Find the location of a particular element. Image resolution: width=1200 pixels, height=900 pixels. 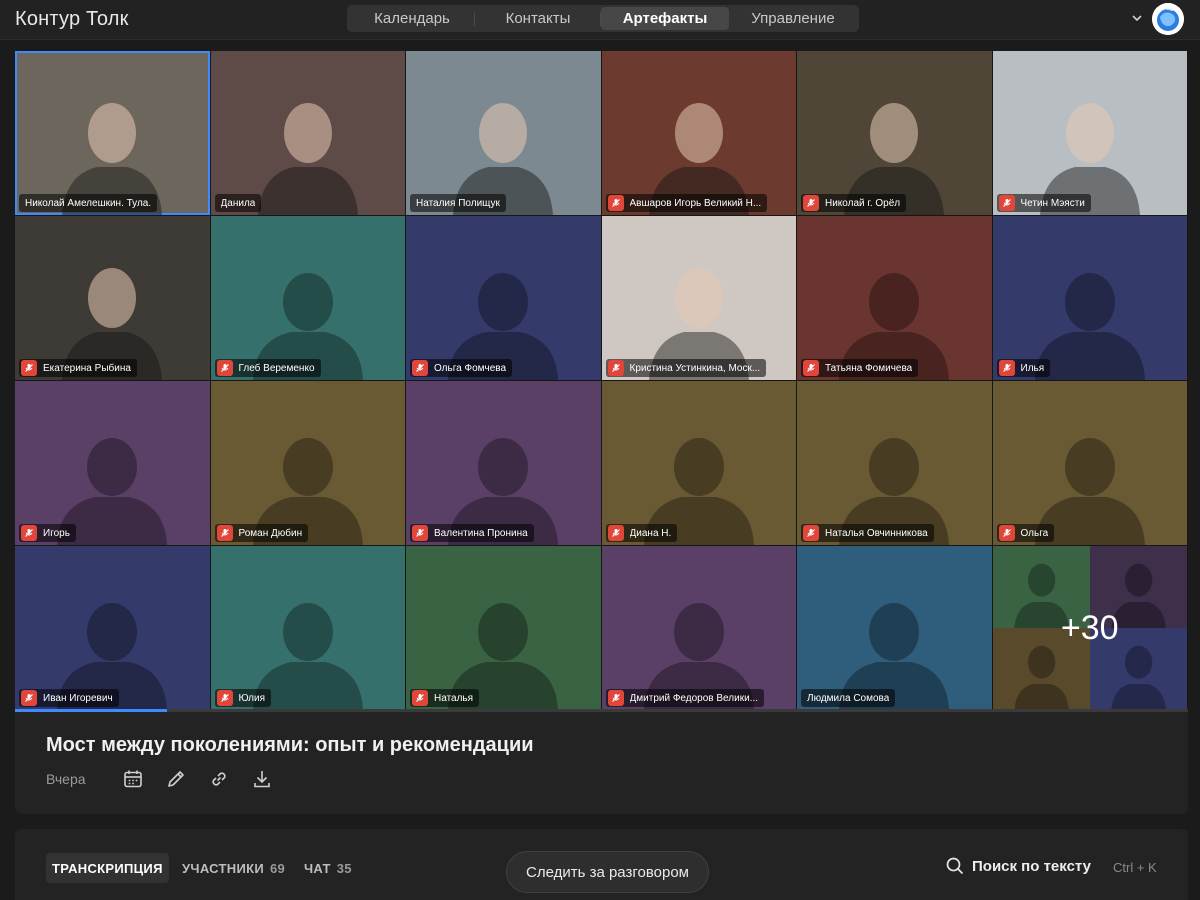

participant-tile: Игорь is located at coordinates (112, 463).